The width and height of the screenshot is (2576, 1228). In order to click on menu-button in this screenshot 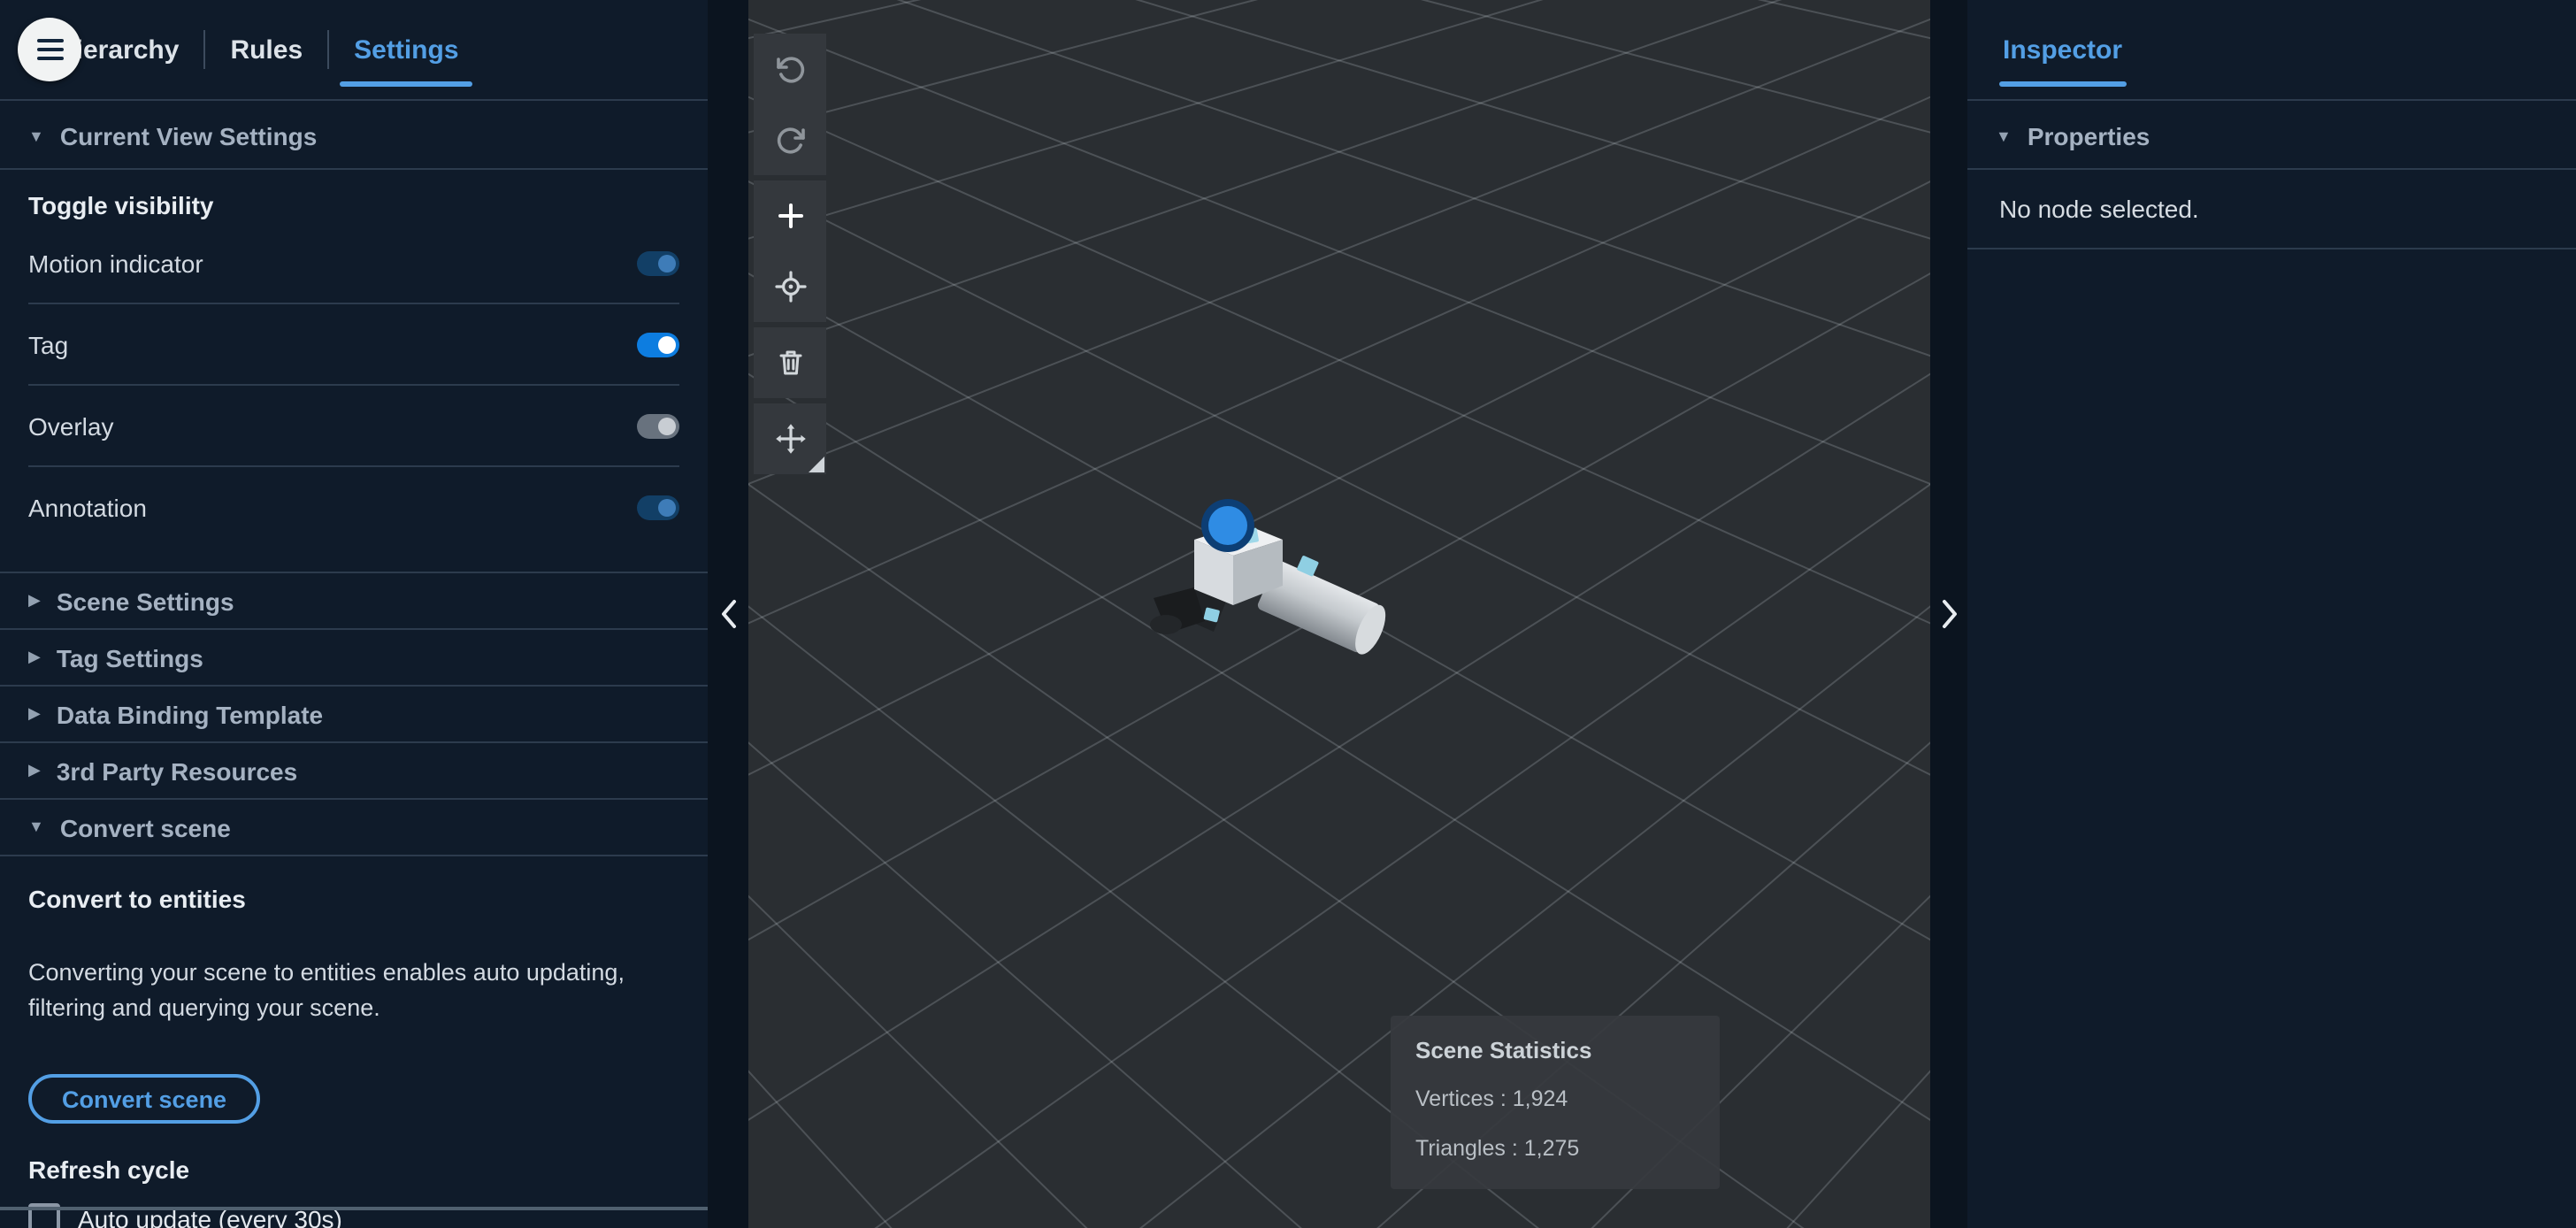, I will do `click(49, 49)`.